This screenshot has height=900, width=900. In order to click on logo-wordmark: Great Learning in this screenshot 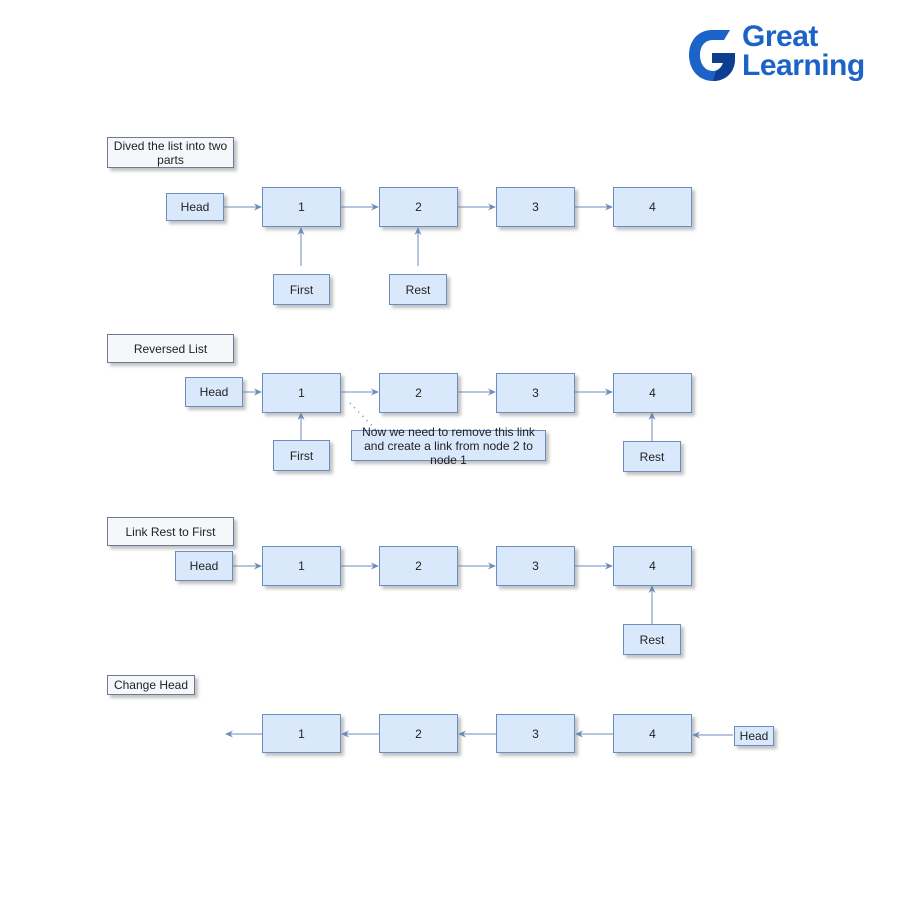, I will do `click(803, 51)`.